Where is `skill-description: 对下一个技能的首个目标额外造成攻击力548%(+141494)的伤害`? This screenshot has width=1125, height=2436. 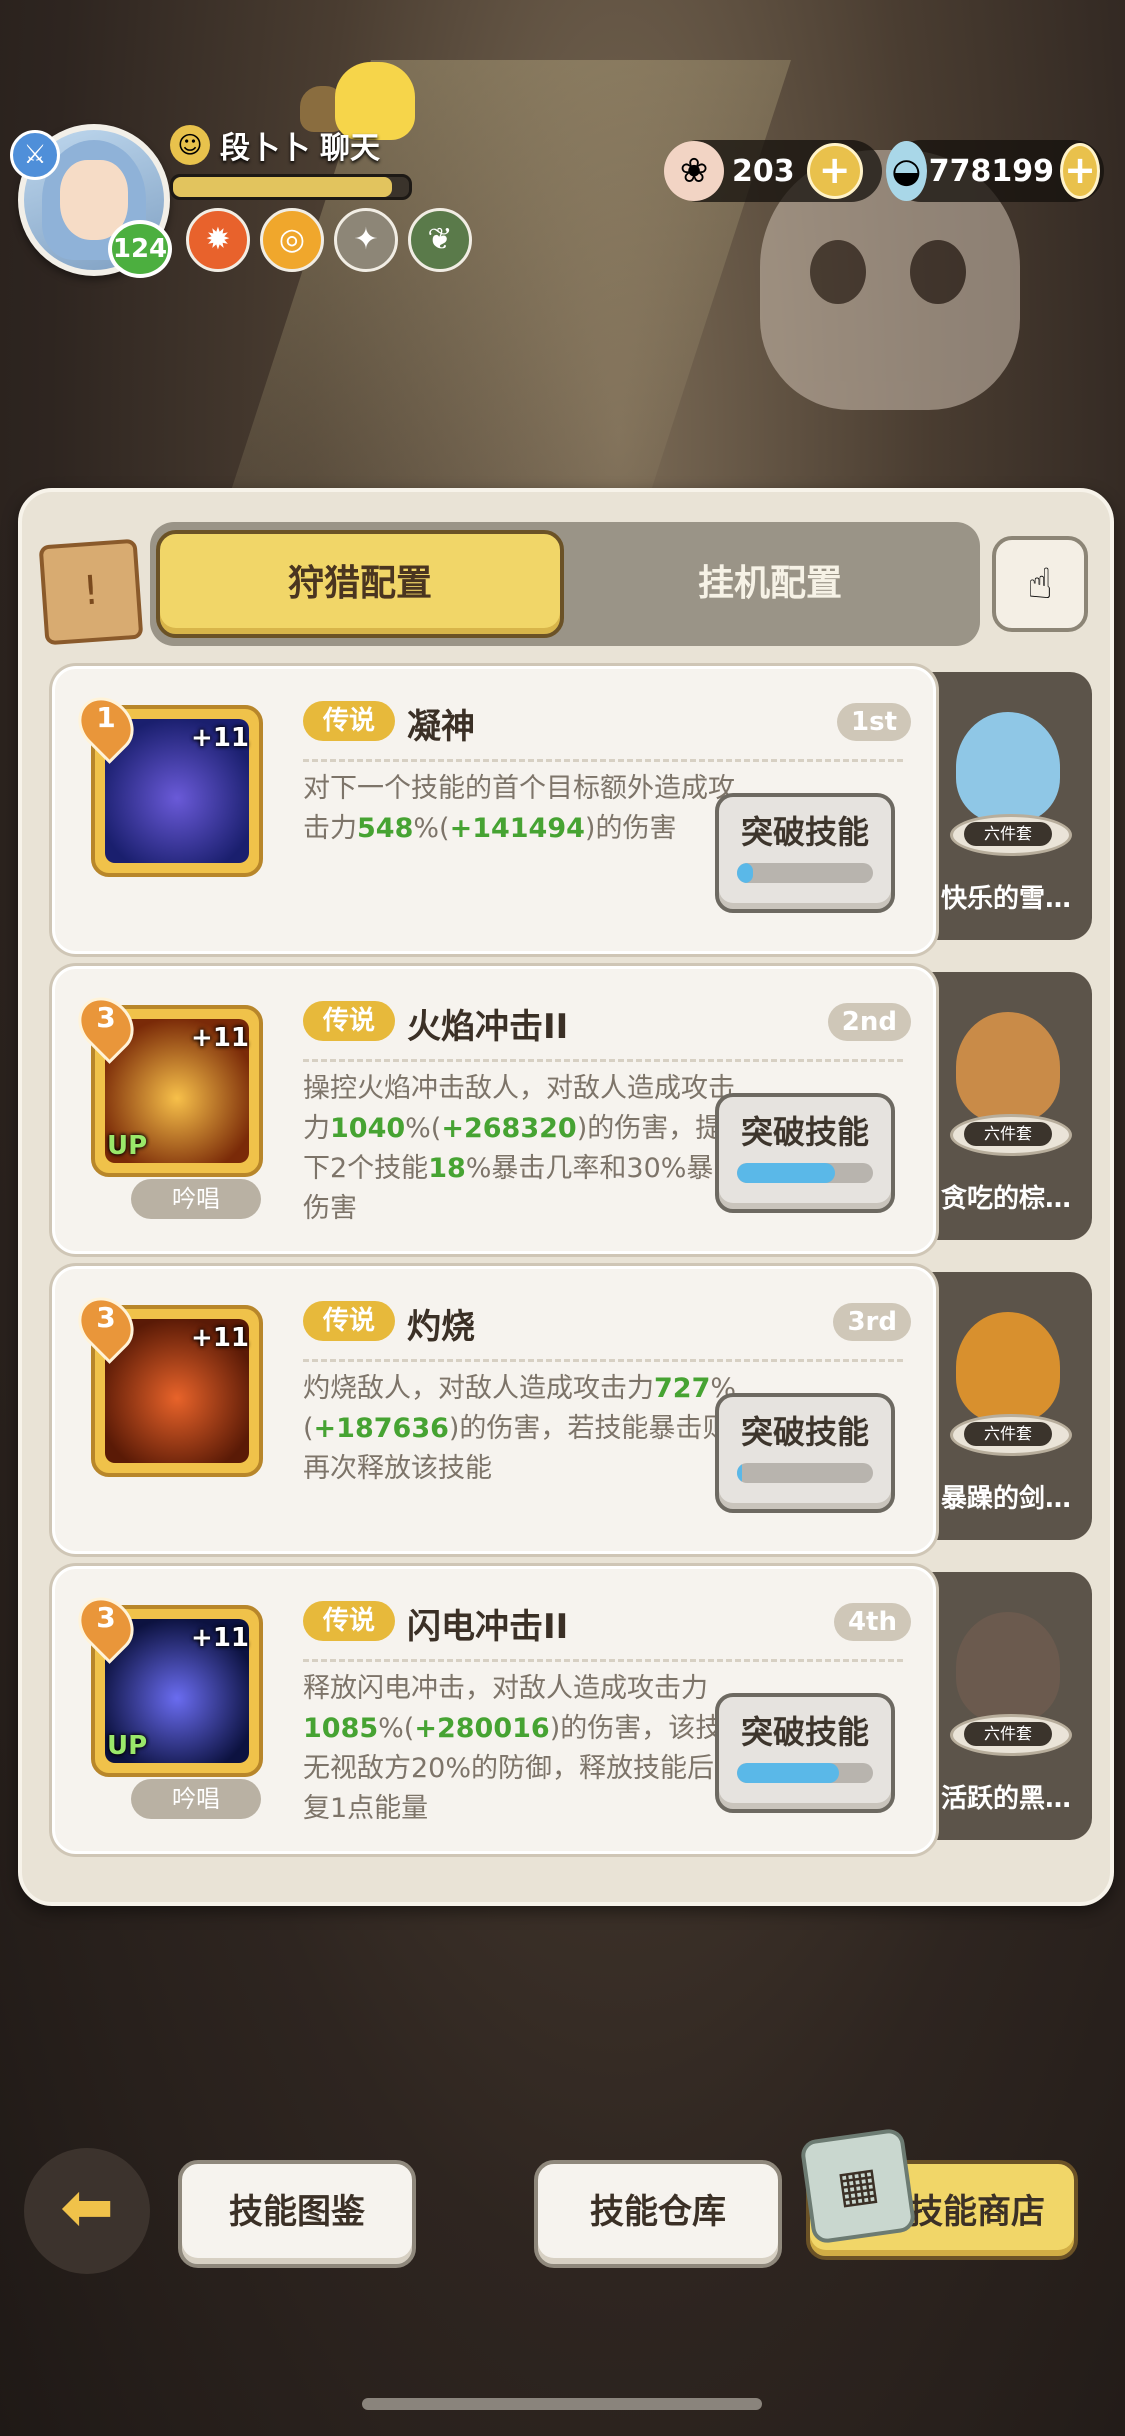
skill-description: 对下一个技能的首个目标额外造成攻击力548%(+141494)的伤害 is located at coordinates (528, 809).